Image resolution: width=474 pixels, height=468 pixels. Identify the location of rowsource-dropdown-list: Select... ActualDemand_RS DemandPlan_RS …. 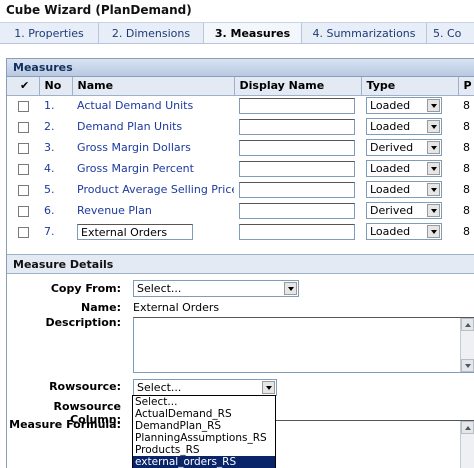
(204, 431).